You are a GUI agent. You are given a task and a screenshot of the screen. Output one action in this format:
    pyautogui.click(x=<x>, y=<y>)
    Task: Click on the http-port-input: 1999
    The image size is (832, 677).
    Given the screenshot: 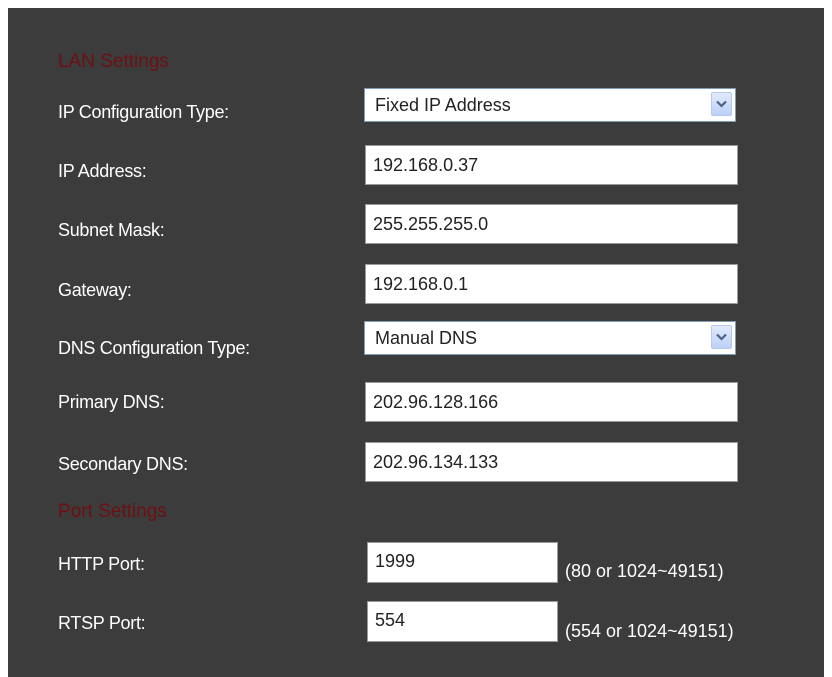 What is the action you would take?
    pyautogui.click(x=462, y=562)
    